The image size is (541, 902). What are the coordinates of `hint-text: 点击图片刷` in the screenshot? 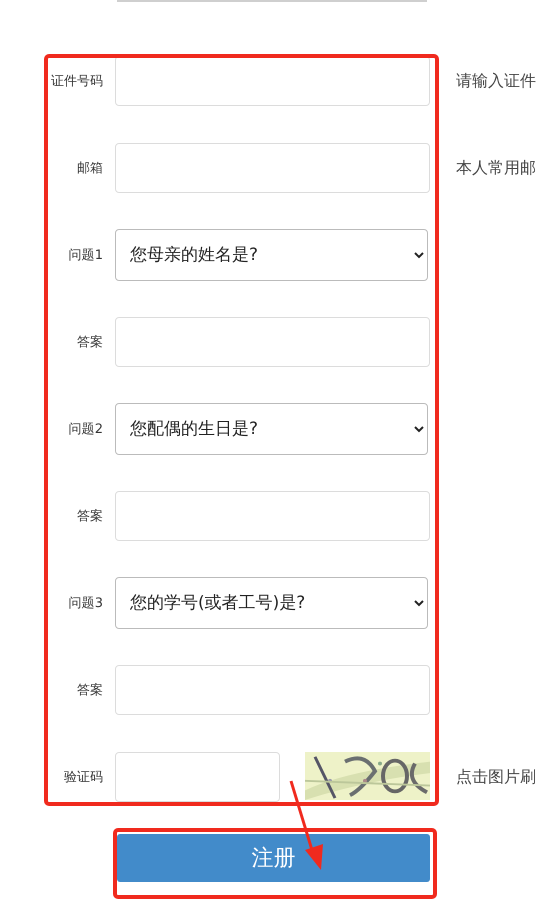 It's located at (496, 777).